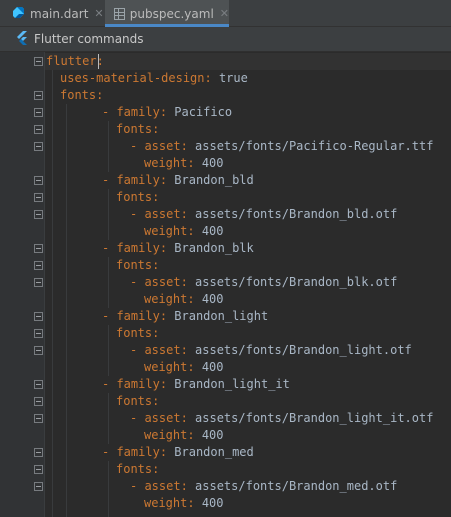 Image resolution: width=451 pixels, height=517 pixels. What do you see at coordinates (22, 39) in the screenshot?
I see `flutter-icon` at bounding box center [22, 39].